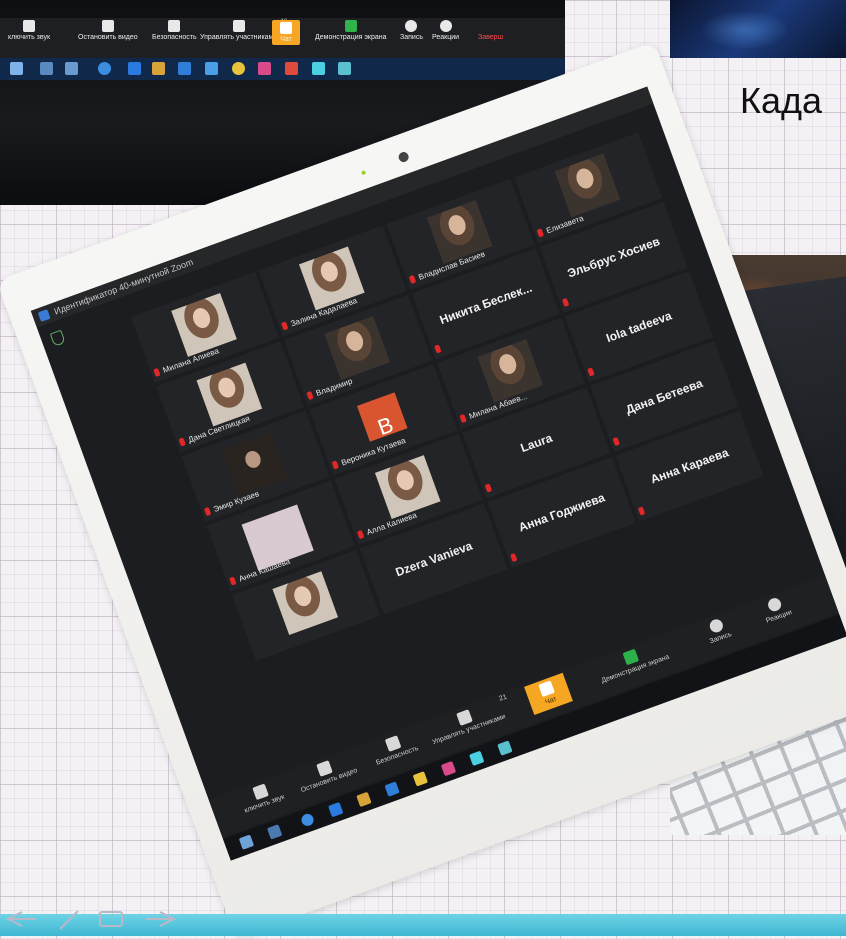  I want to click on tb-security: Безопасность, so click(174, 30).